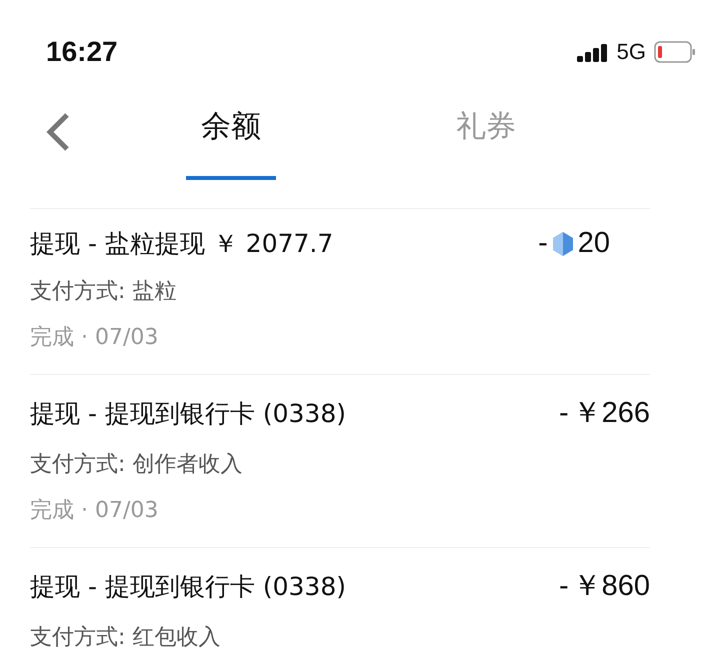 The height and width of the screenshot is (666, 720). I want to click on transaction-title: 提现 - 盐粒提现 ￥ 2077.7, so click(182, 244).